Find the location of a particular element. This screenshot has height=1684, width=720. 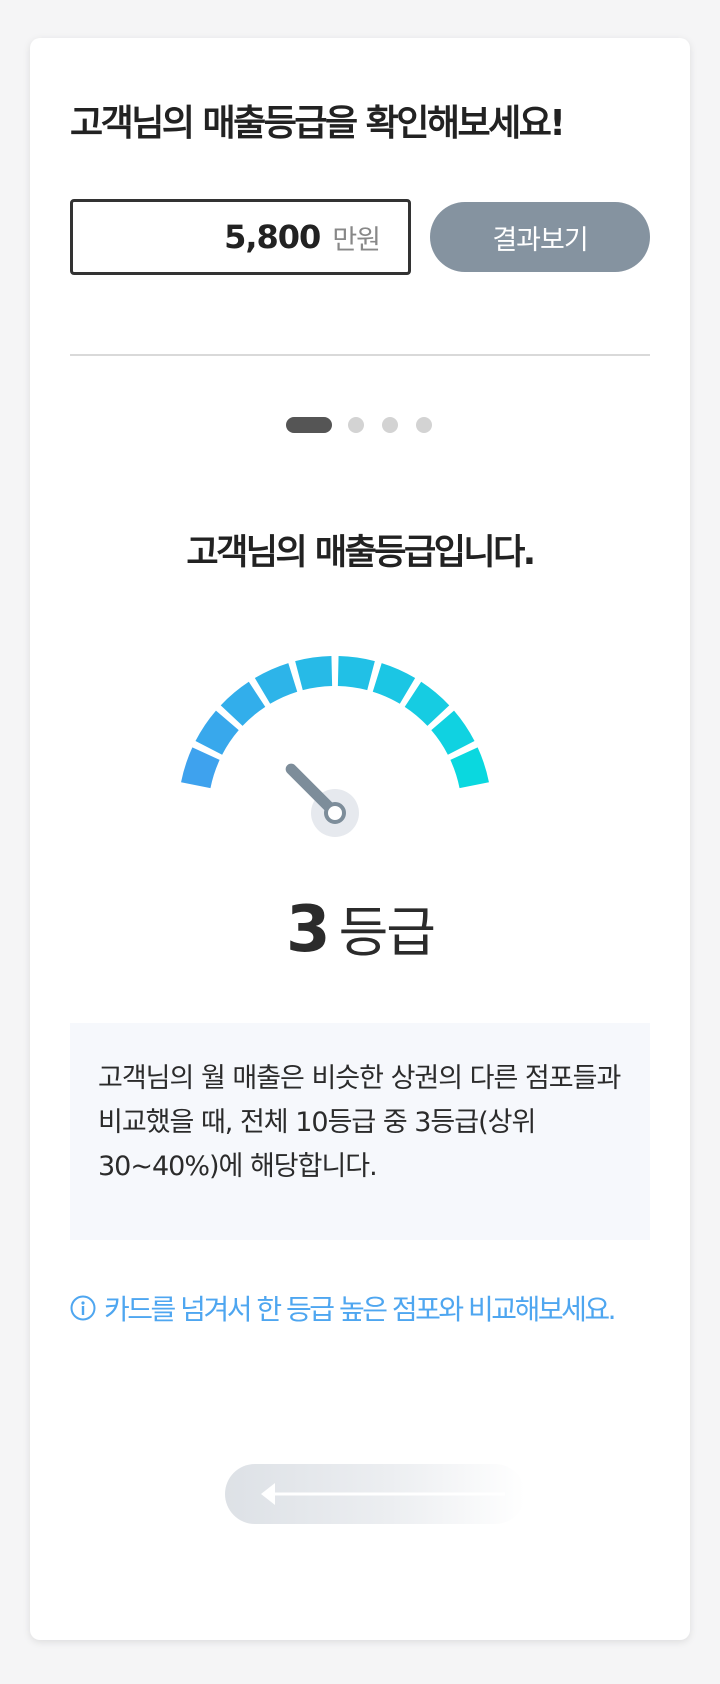

grade-number: 3 is located at coordinates (308, 930).